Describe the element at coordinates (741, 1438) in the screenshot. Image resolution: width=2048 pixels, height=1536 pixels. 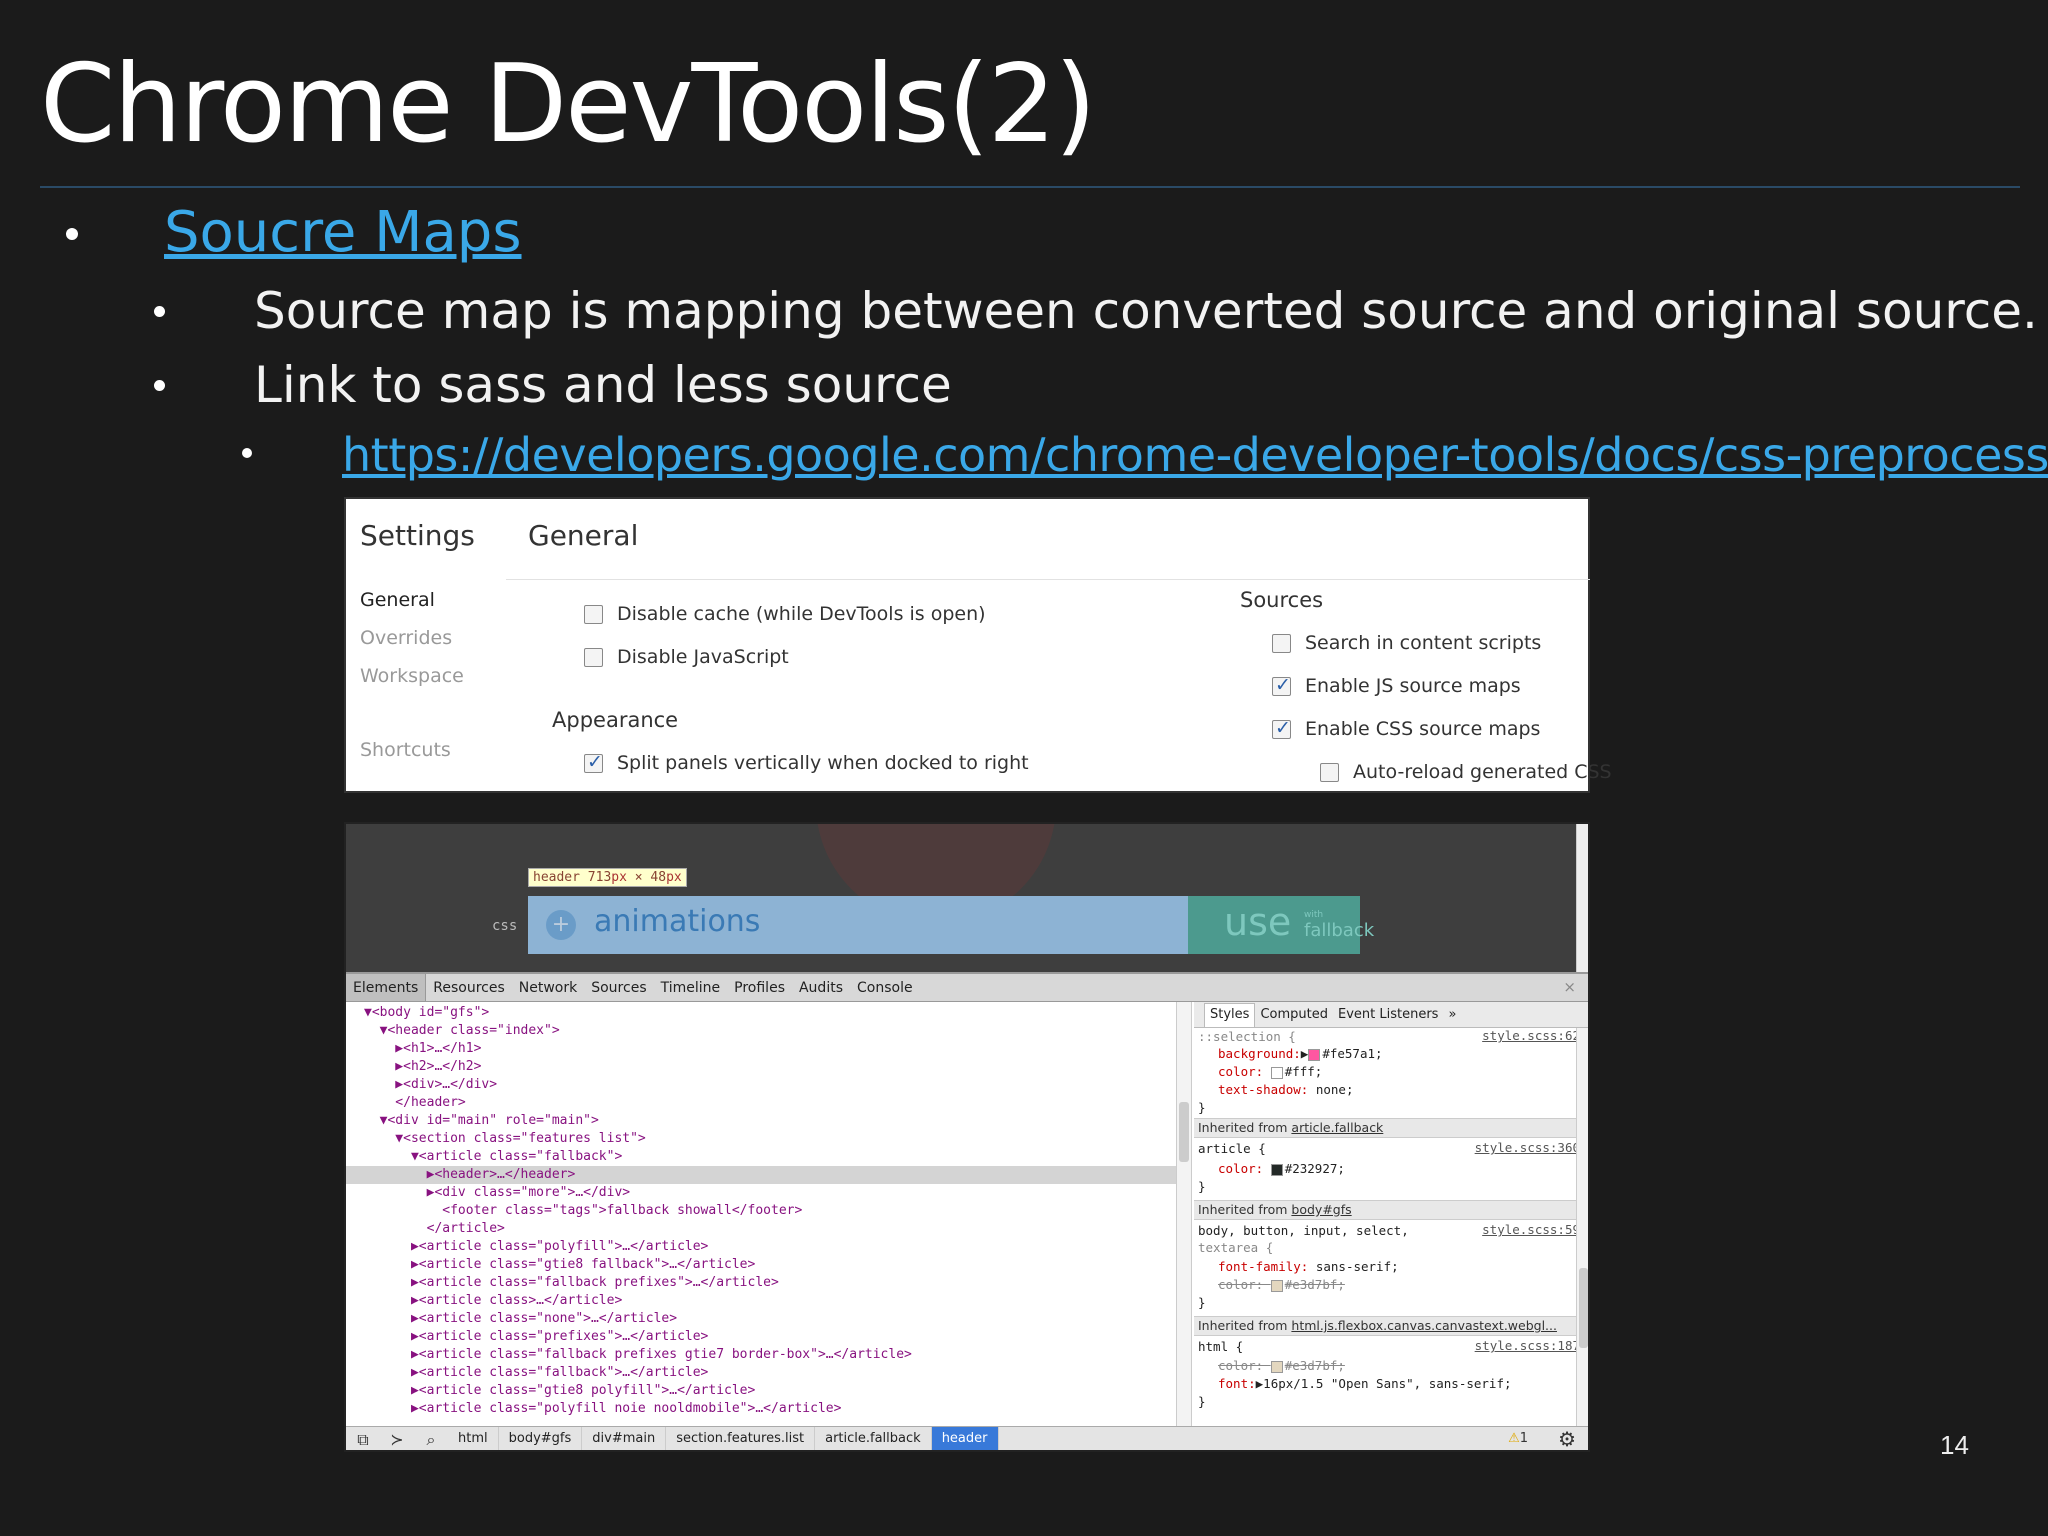
I see `breadcrumb-section: section.features.list` at that location.